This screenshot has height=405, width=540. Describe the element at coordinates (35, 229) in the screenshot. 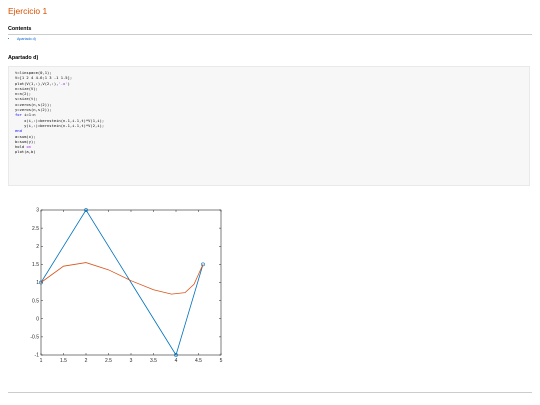

I see `y-tick-label: 2.5` at that location.